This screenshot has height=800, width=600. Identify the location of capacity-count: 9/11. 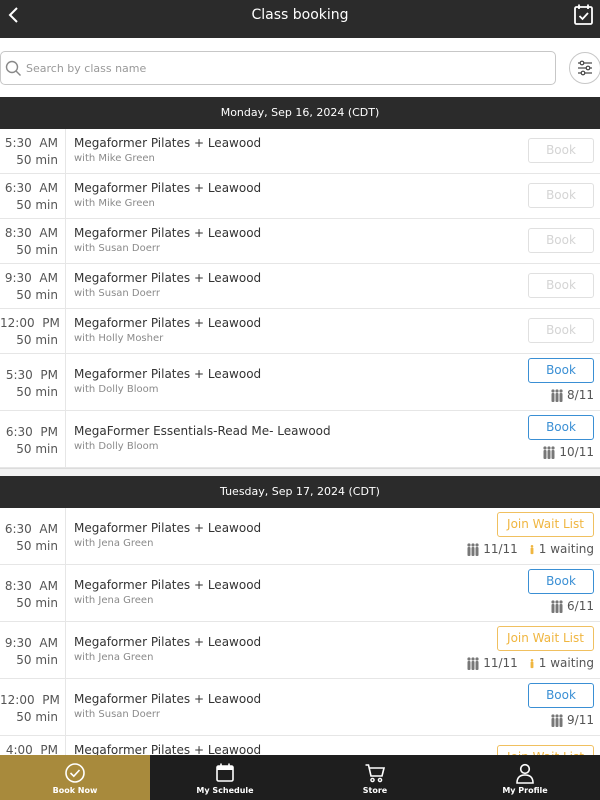
(580, 720).